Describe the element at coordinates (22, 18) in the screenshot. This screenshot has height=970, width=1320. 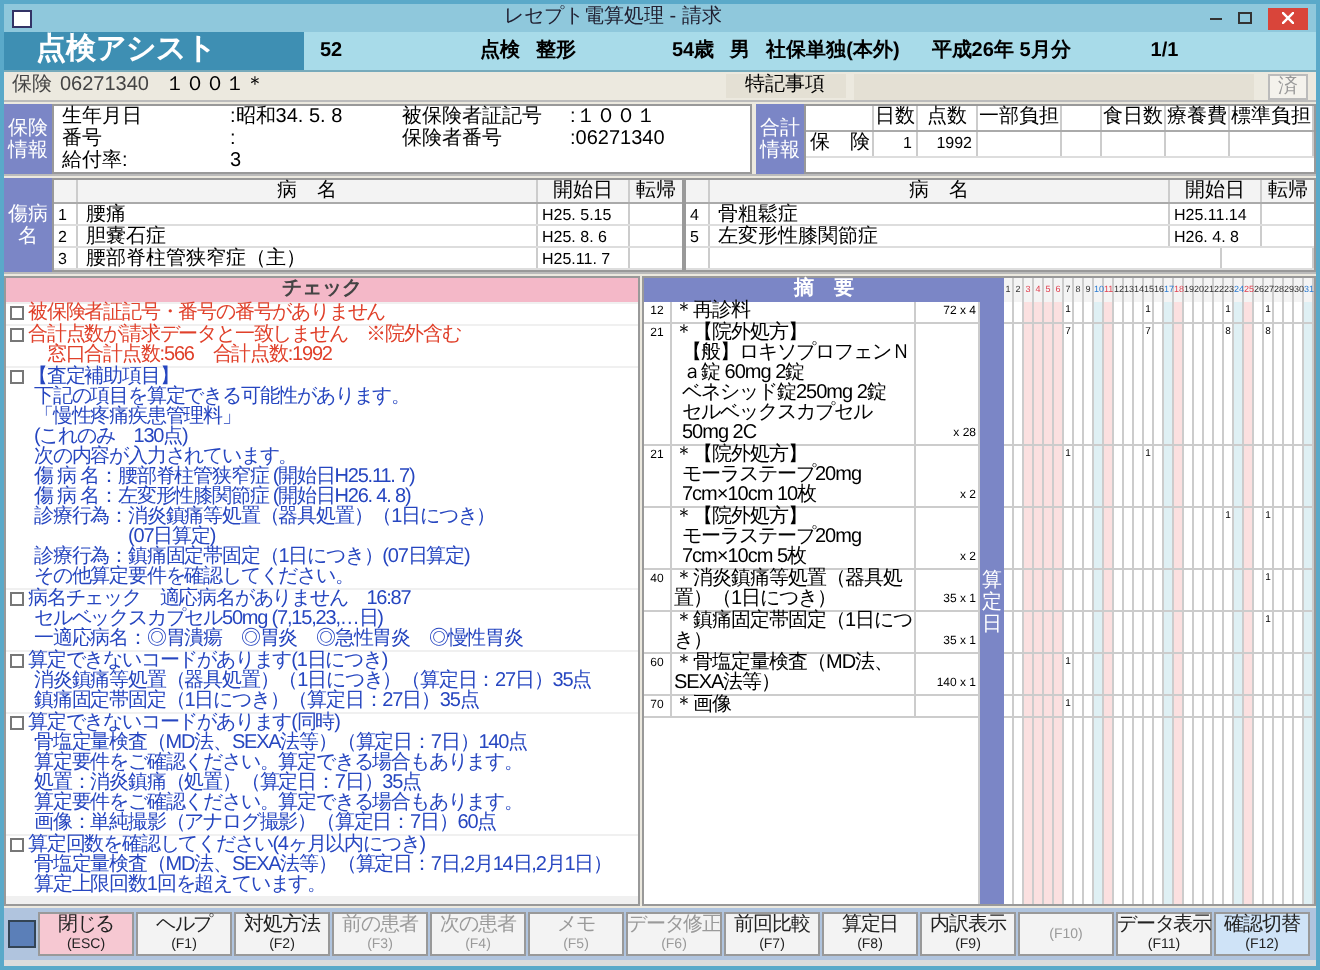
I see `app-icon` at that location.